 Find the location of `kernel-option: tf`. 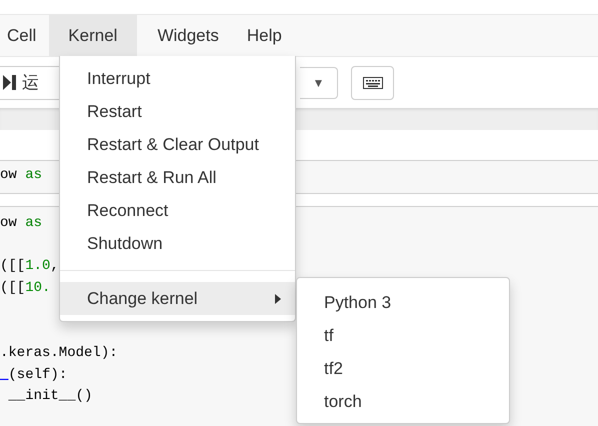

kernel-option: tf is located at coordinates (403, 335).